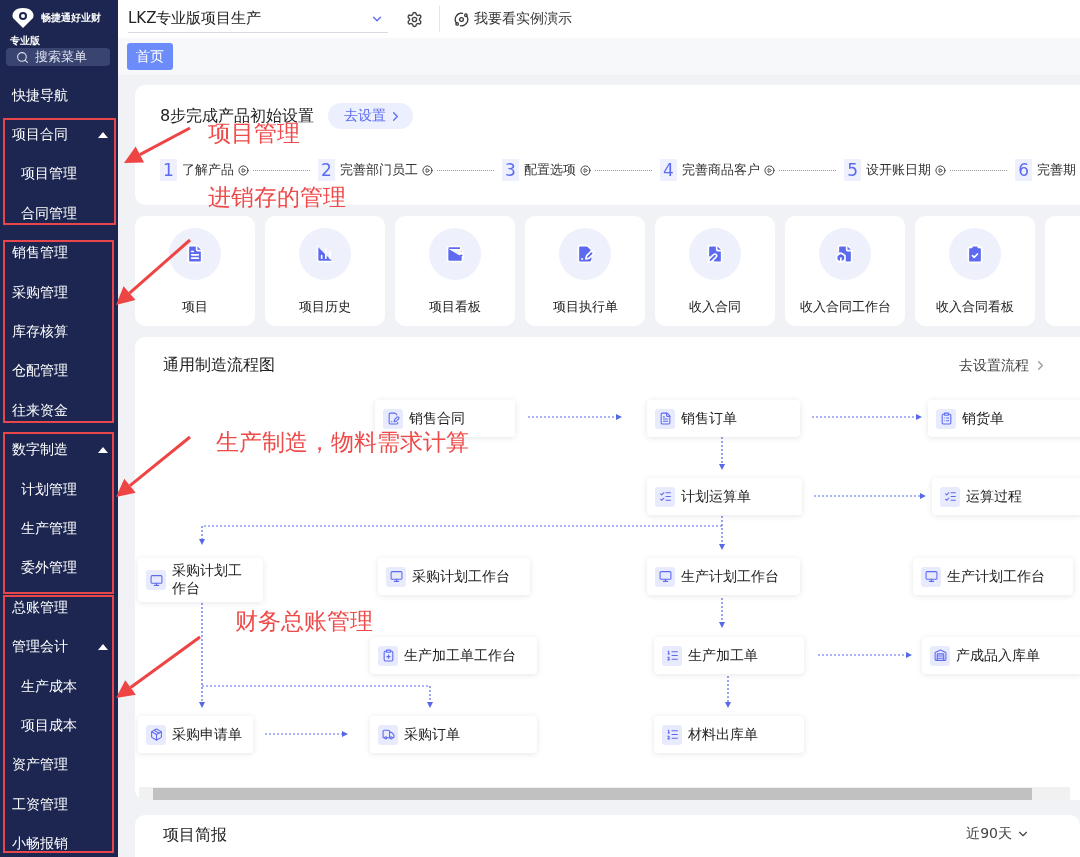 The height and width of the screenshot is (857, 1080). I want to click on node-label: 销售合同, so click(437, 418).